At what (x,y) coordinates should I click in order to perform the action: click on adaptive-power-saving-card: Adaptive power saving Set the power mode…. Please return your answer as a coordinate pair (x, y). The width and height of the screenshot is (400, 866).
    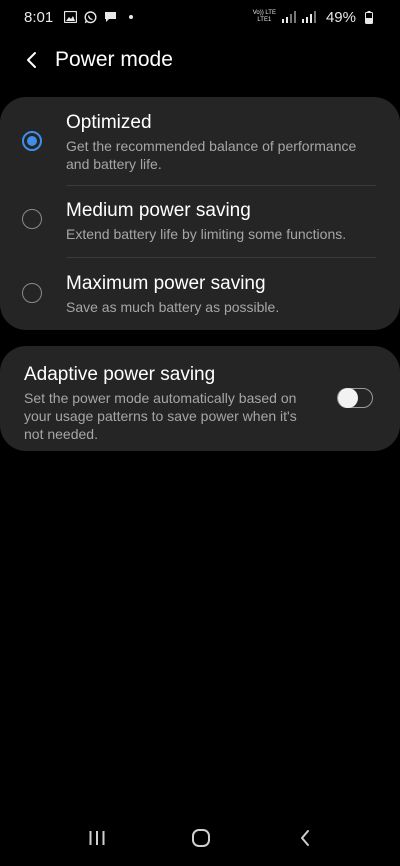
    Looking at the image, I should click on (200, 398).